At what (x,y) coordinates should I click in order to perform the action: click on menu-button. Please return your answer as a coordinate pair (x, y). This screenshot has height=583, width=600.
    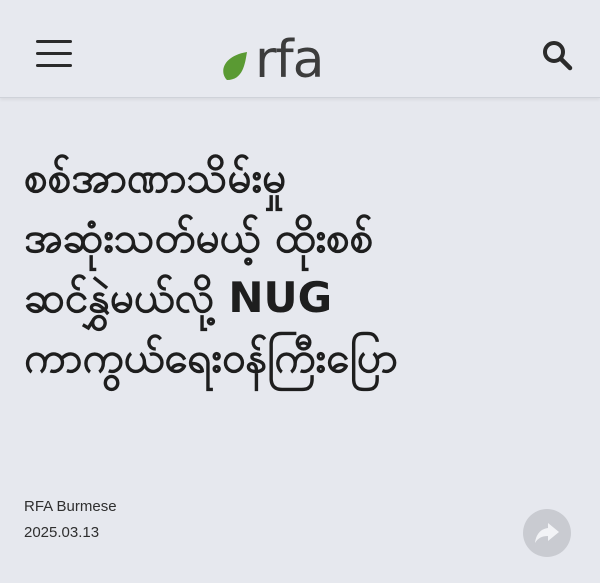
    Looking at the image, I should click on (55, 54).